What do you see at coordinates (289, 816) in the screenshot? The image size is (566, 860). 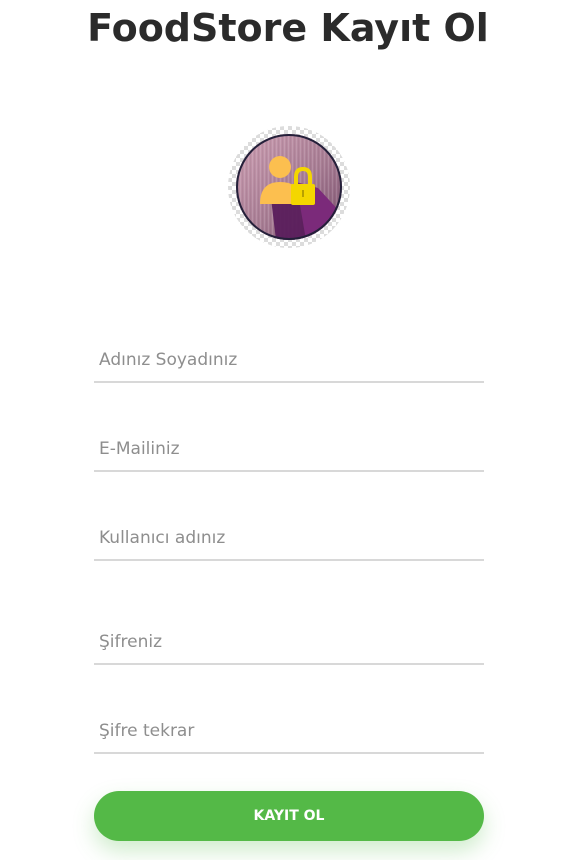 I see `register-button: KAYIT OL` at bounding box center [289, 816].